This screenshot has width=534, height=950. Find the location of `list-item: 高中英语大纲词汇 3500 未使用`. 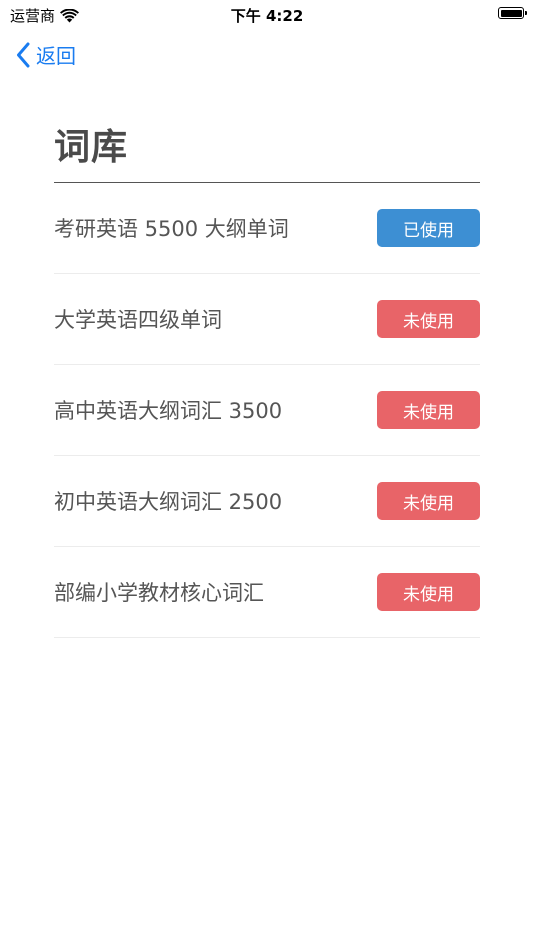

list-item: 高中英语大纲词汇 3500 未使用 is located at coordinates (267, 410).